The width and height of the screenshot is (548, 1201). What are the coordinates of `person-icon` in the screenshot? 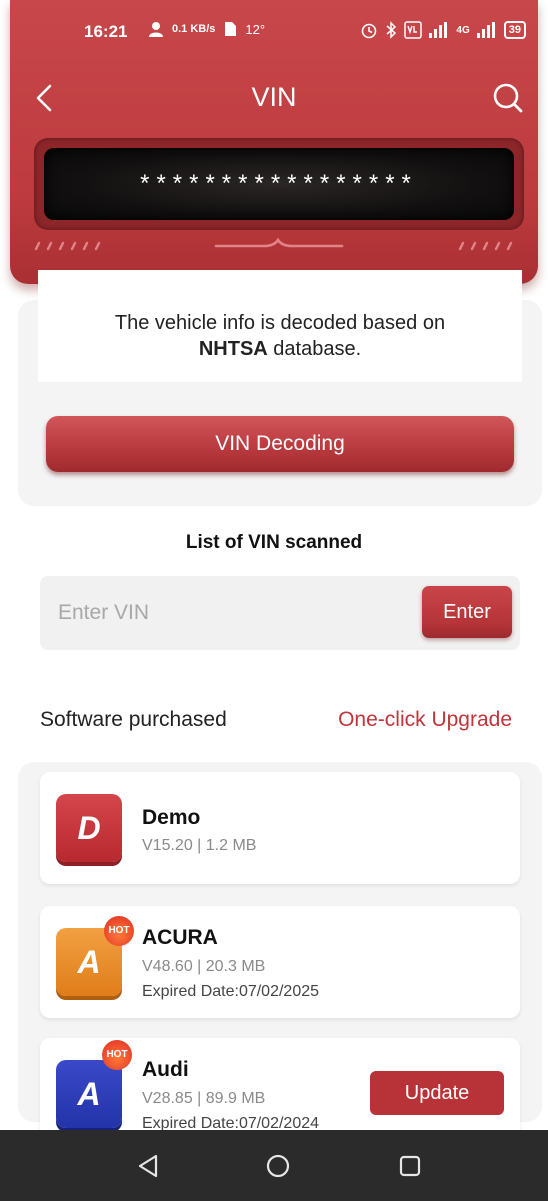 It's located at (156, 29).